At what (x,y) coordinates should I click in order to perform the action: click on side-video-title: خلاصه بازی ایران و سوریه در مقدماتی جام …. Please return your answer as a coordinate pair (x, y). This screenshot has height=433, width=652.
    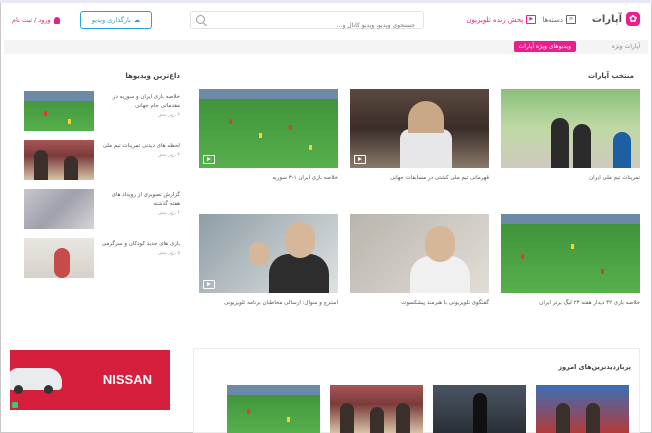
    Looking at the image, I should click on (146, 101).